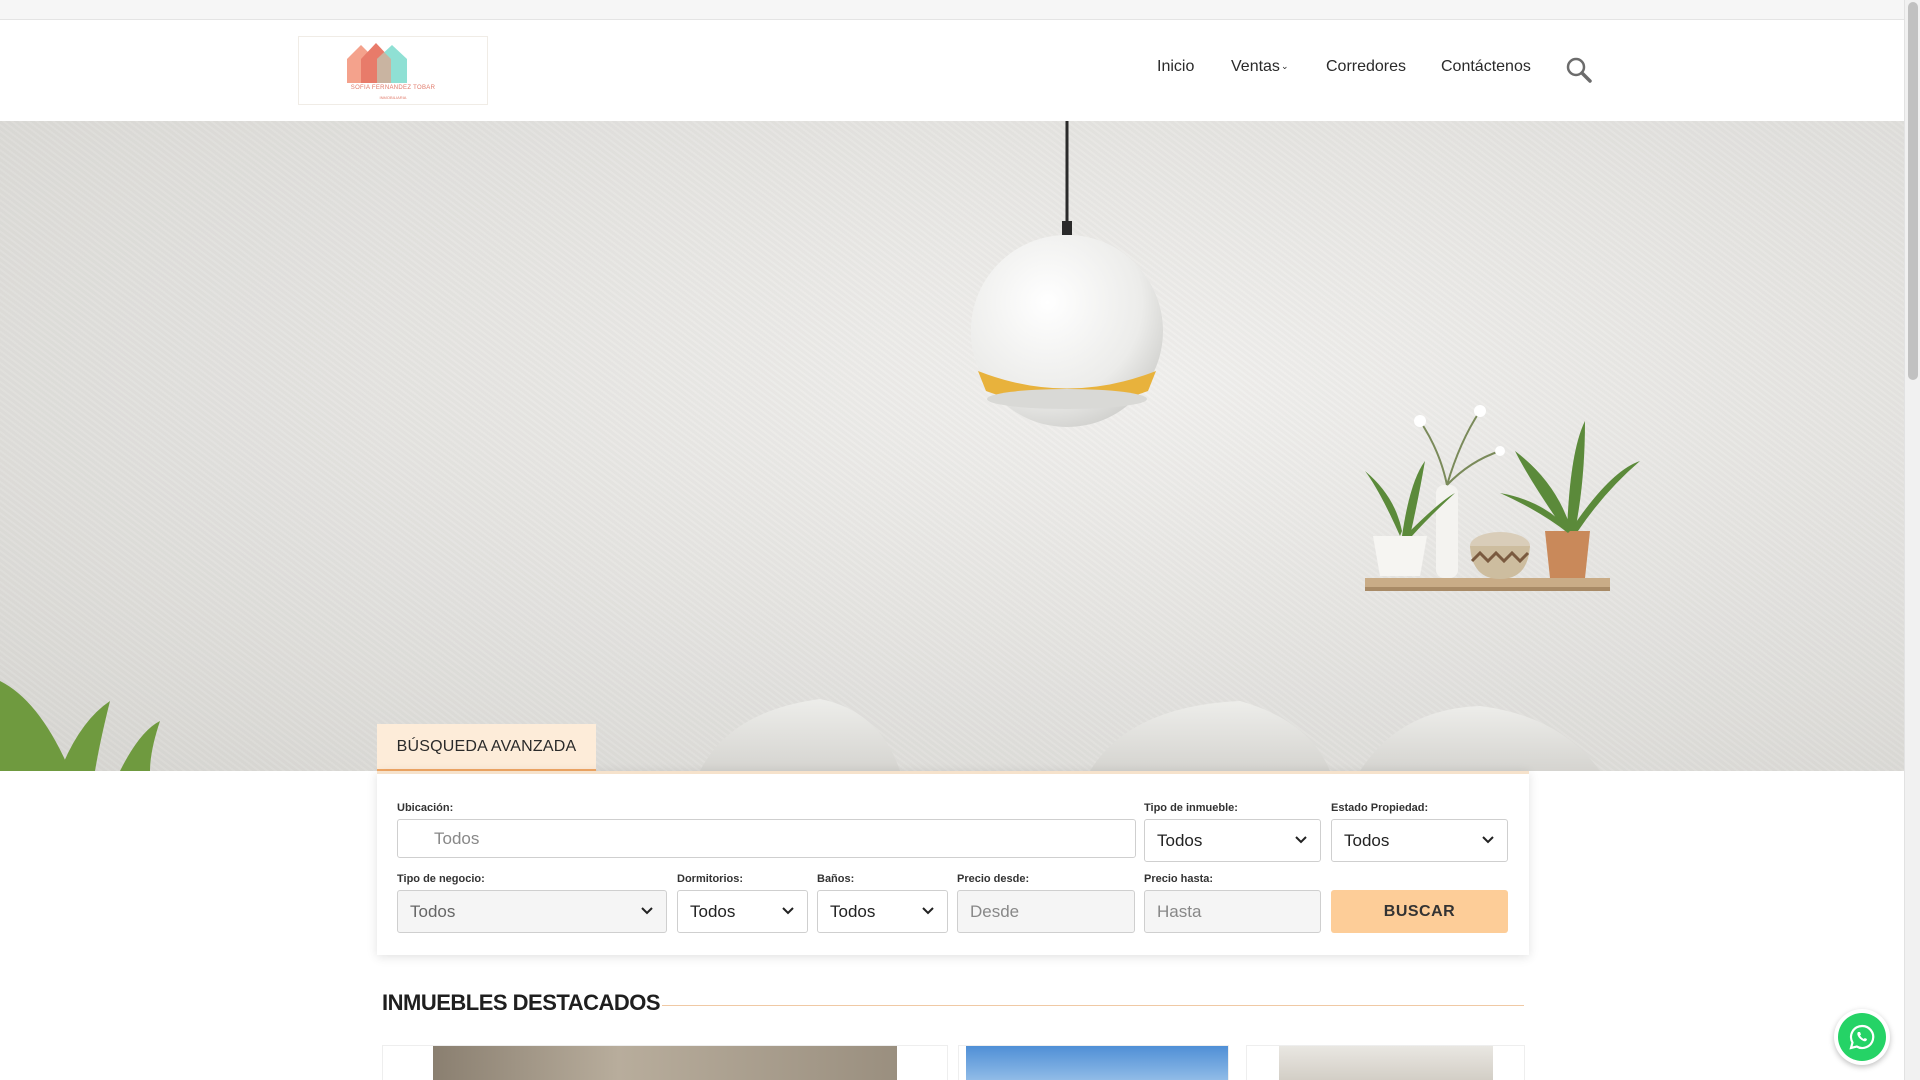 The image size is (1920, 1080). What do you see at coordinates (1255, 66) in the screenshot?
I see `nav-item-ventas-label: Ventas` at bounding box center [1255, 66].